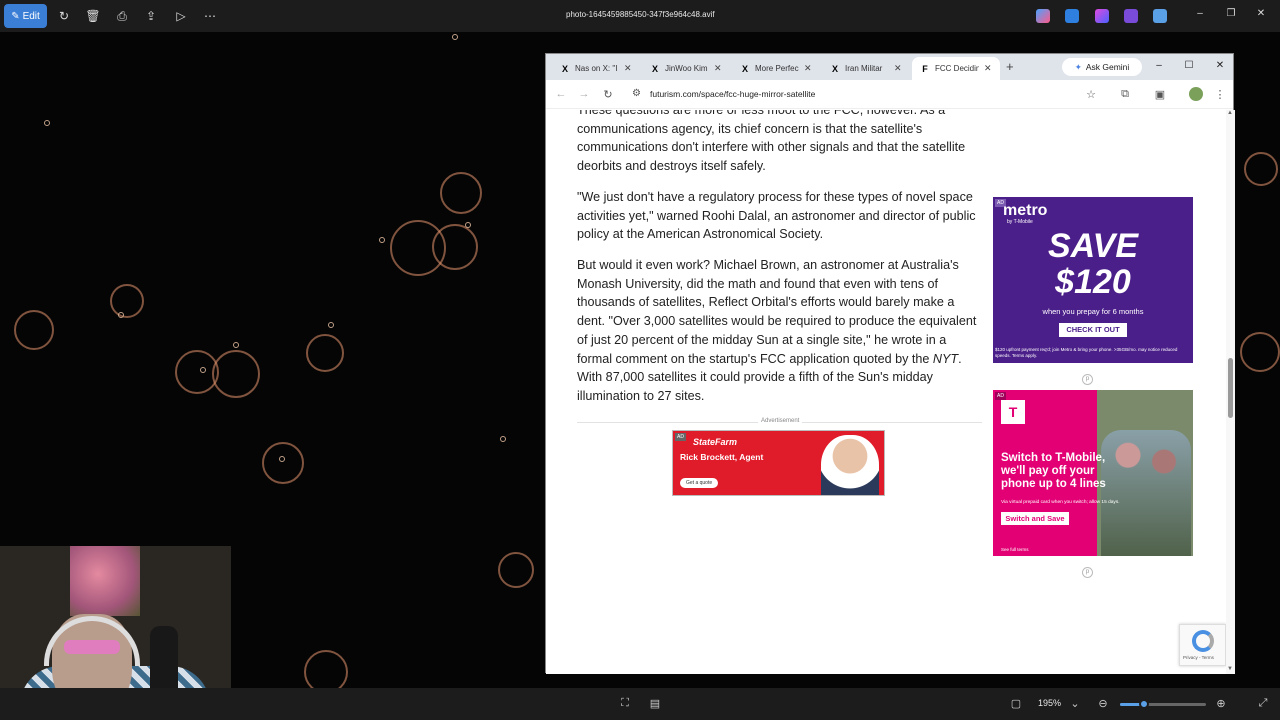 This screenshot has width=1280, height=720. Describe the element at coordinates (64, 16) in the screenshot. I see `rotate-icon: ↻` at that location.